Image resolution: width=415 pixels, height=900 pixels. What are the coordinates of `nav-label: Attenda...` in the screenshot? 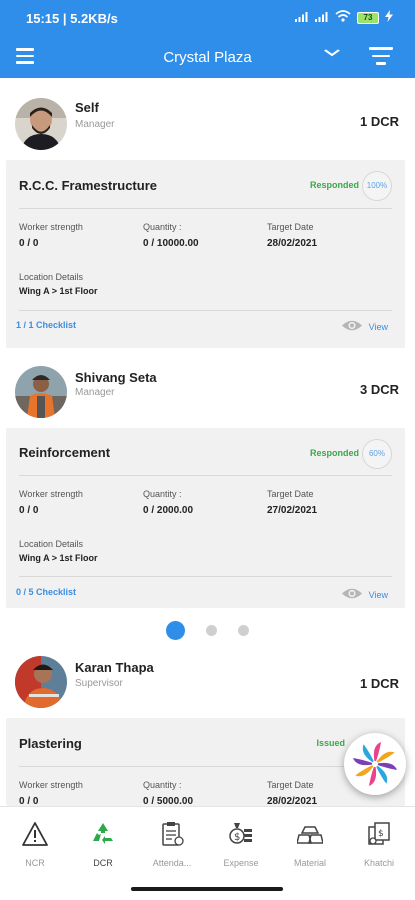 It's located at (172, 863).